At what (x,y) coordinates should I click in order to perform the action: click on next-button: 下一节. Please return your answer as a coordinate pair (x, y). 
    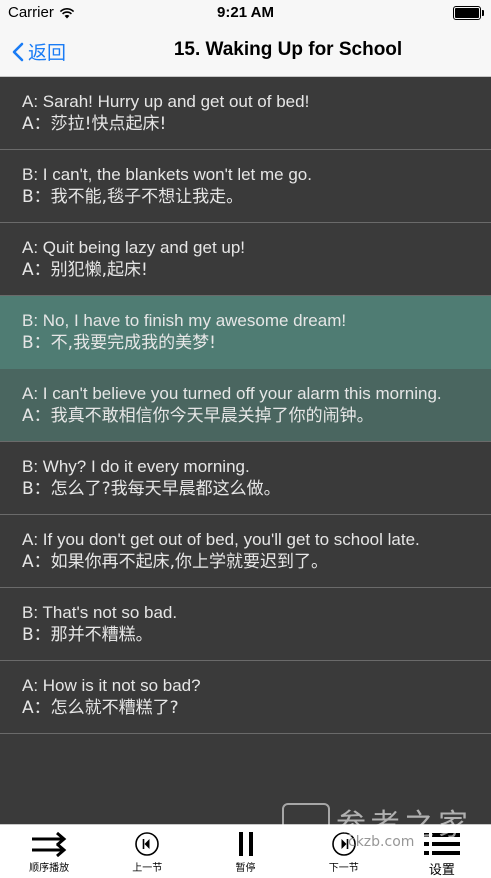
    Looking at the image, I should click on (344, 851).